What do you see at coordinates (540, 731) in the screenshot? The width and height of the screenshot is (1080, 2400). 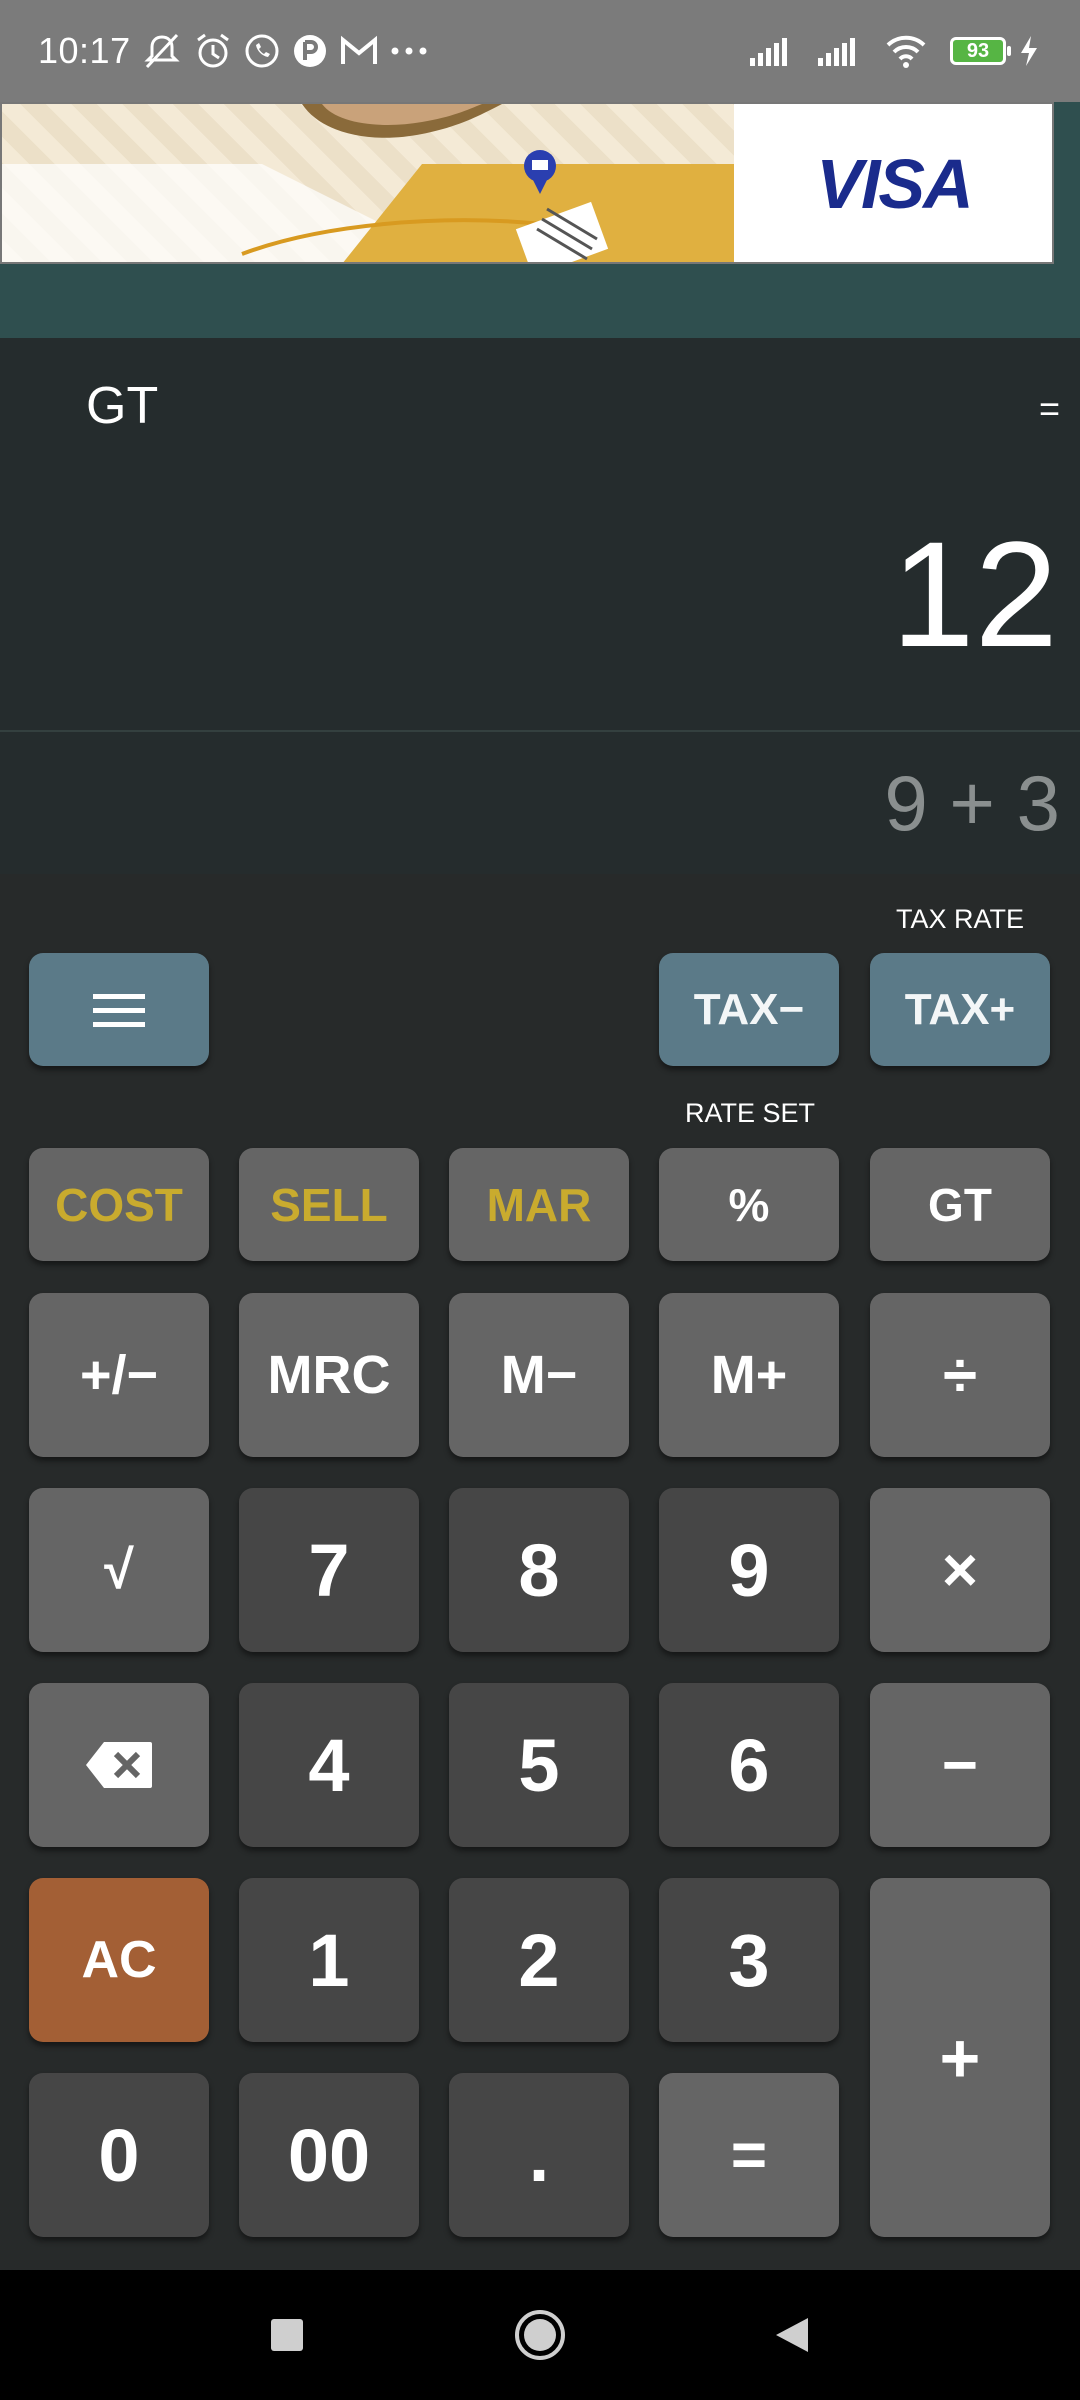 I see `display-divider` at bounding box center [540, 731].